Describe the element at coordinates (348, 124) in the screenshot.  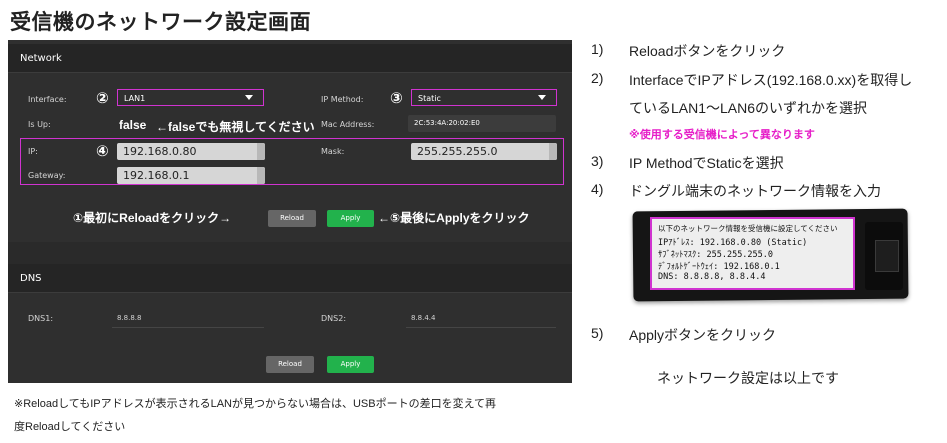
I see `mac-address-label: Mac Address:` at that location.